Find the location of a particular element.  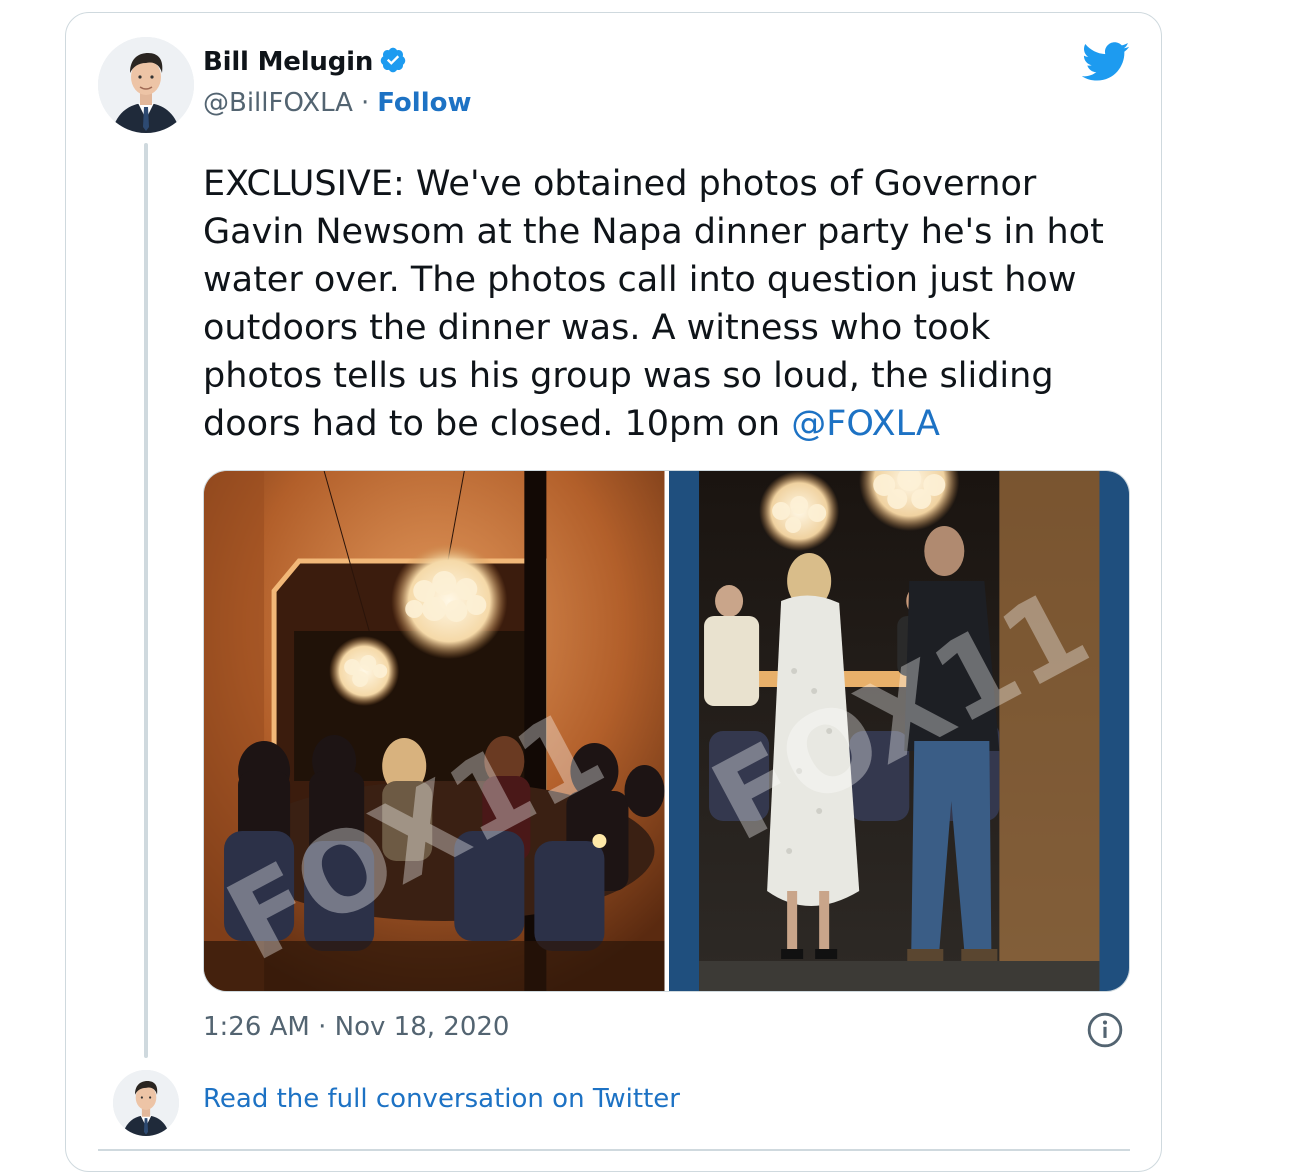

mention-link-foxla: @FOXLA is located at coordinates (865, 424).